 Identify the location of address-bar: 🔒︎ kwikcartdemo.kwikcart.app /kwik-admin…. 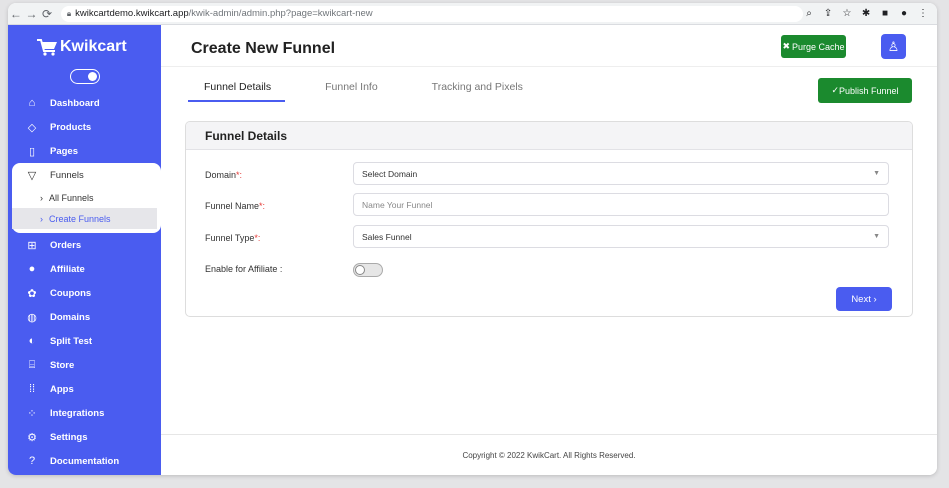
(432, 13).